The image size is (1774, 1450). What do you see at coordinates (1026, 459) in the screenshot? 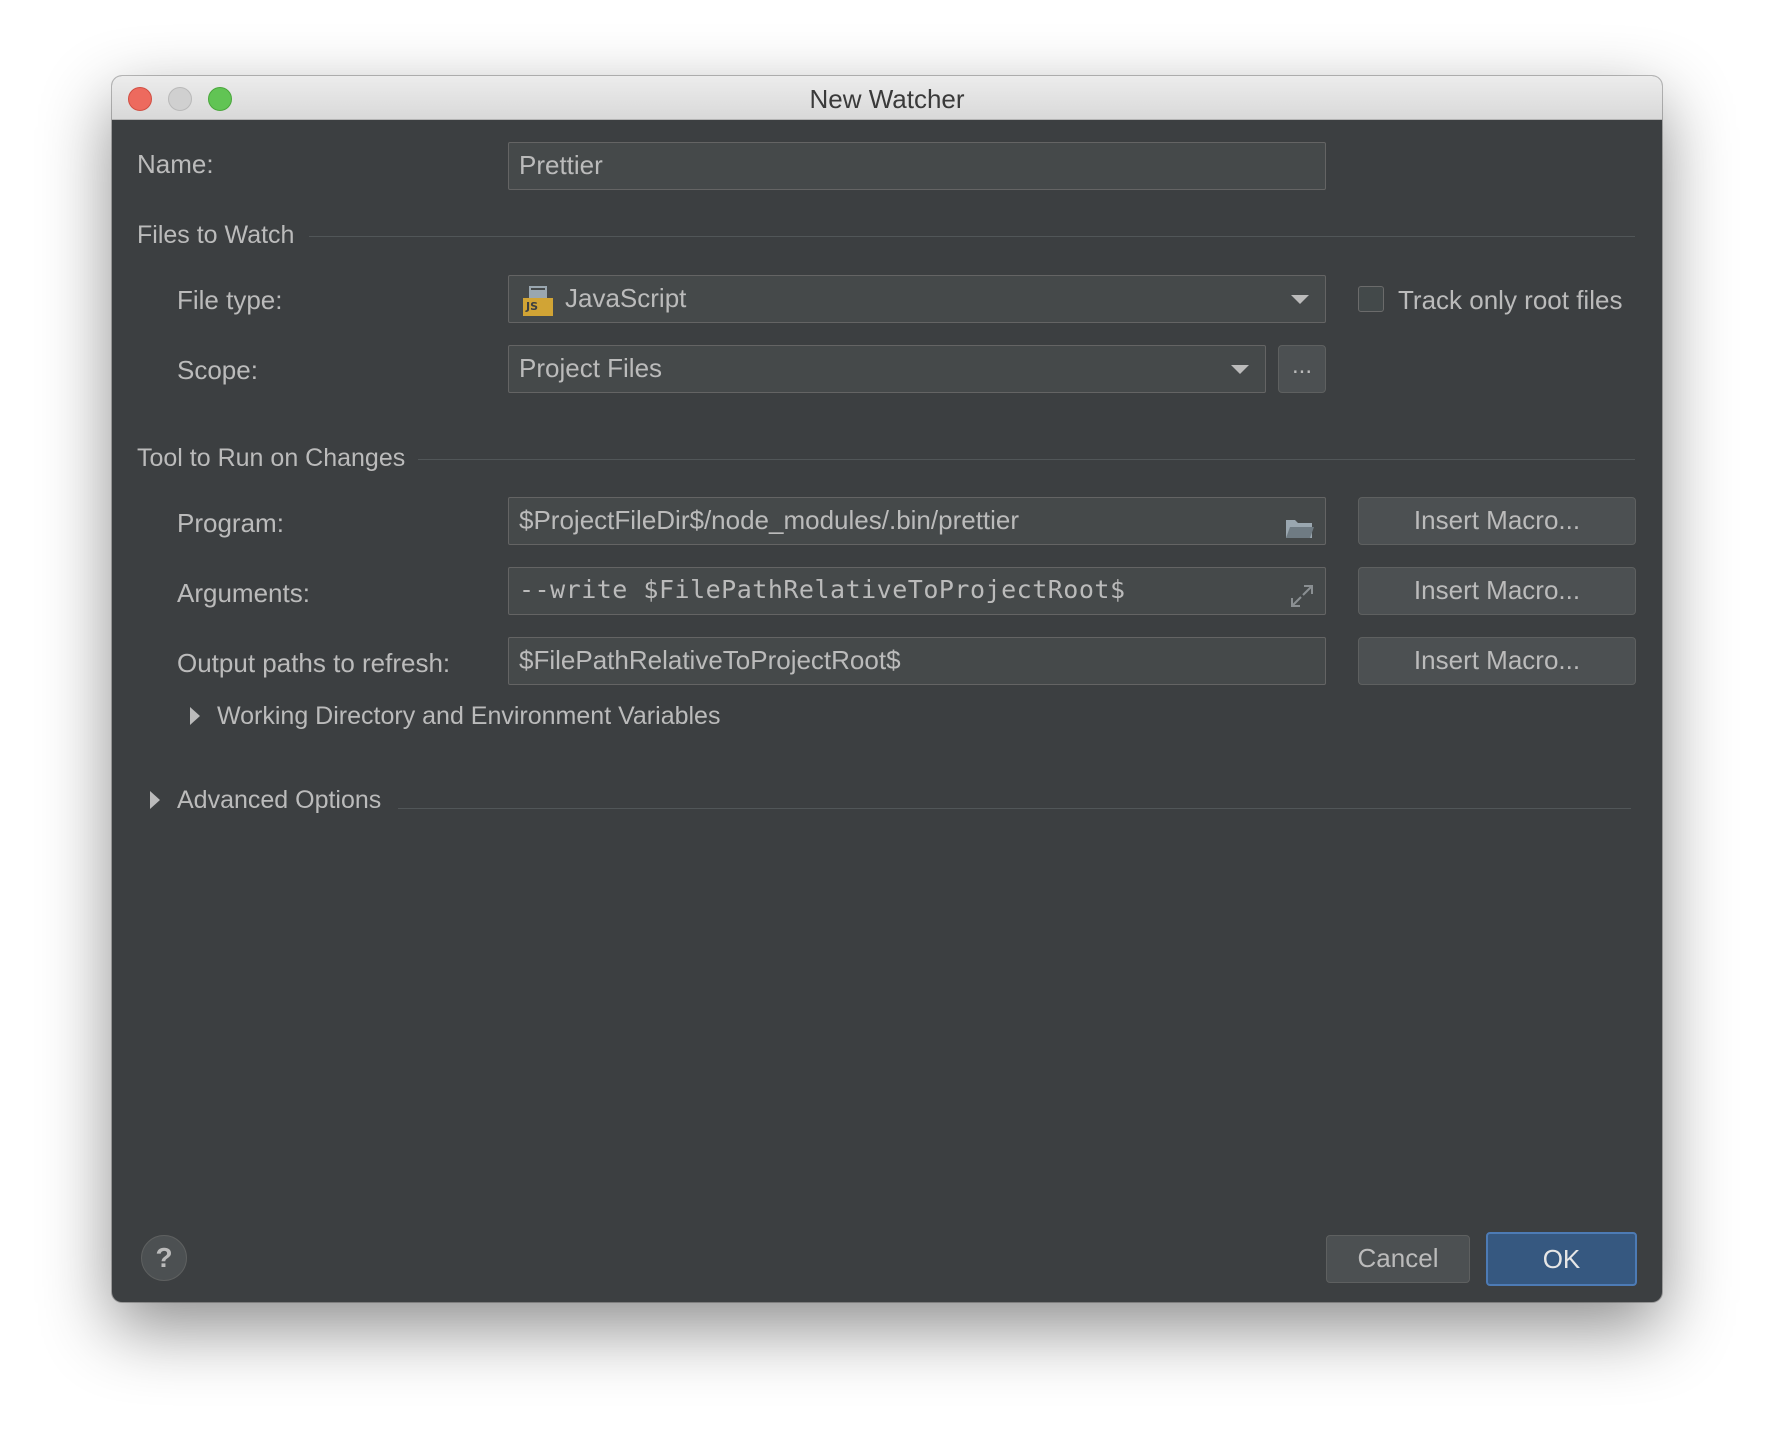
I see `tool-separator` at bounding box center [1026, 459].